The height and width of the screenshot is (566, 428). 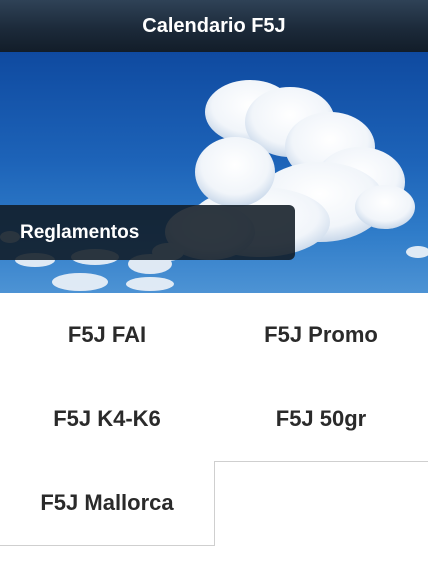 I want to click on menu-item-f5j-k4-k6: F5J K4-K6, so click(x=107, y=419).